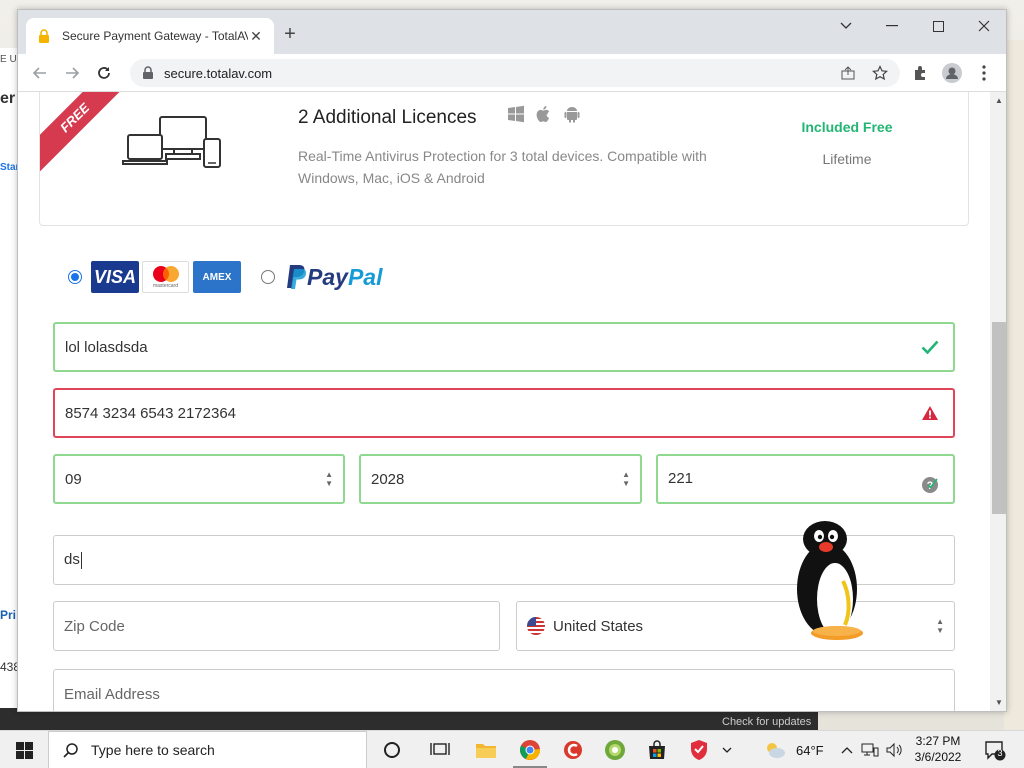  Describe the element at coordinates (657, 750) in the screenshot. I see `store-icon` at that location.